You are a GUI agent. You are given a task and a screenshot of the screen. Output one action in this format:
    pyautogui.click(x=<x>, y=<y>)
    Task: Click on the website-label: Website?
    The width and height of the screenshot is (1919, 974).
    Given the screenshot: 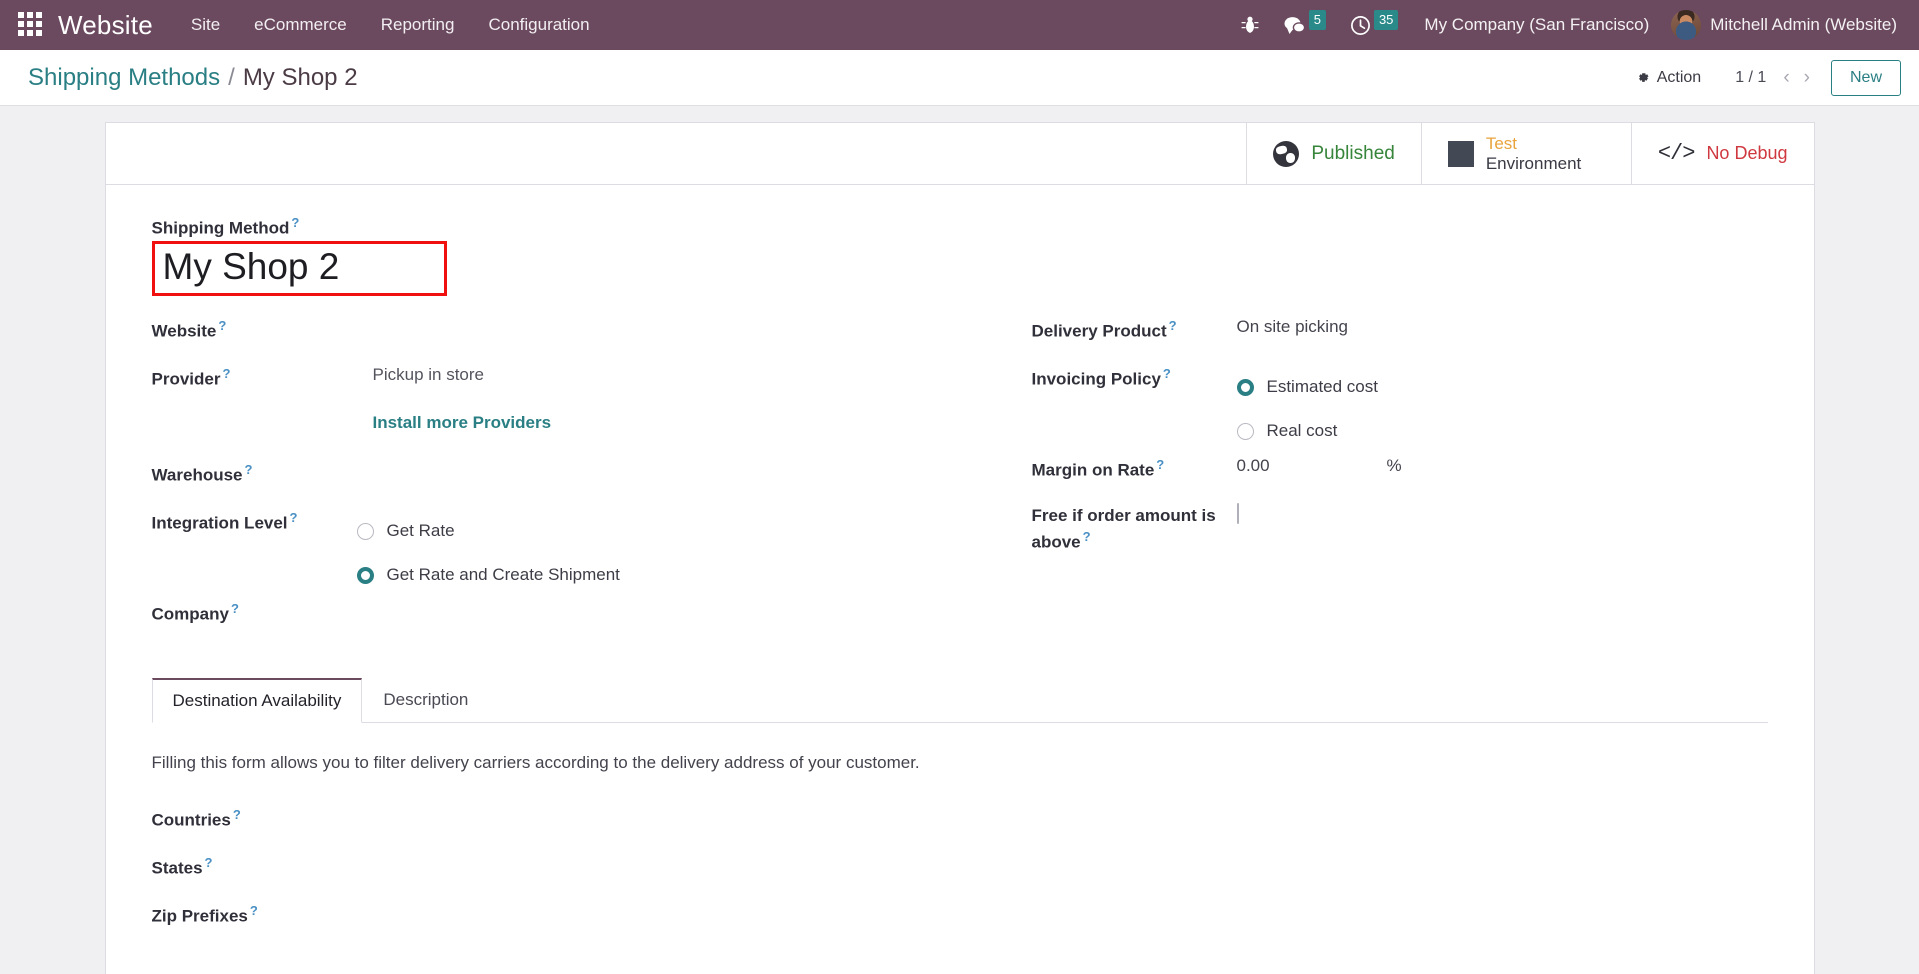 What is the action you would take?
    pyautogui.click(x=254, y=328)
    